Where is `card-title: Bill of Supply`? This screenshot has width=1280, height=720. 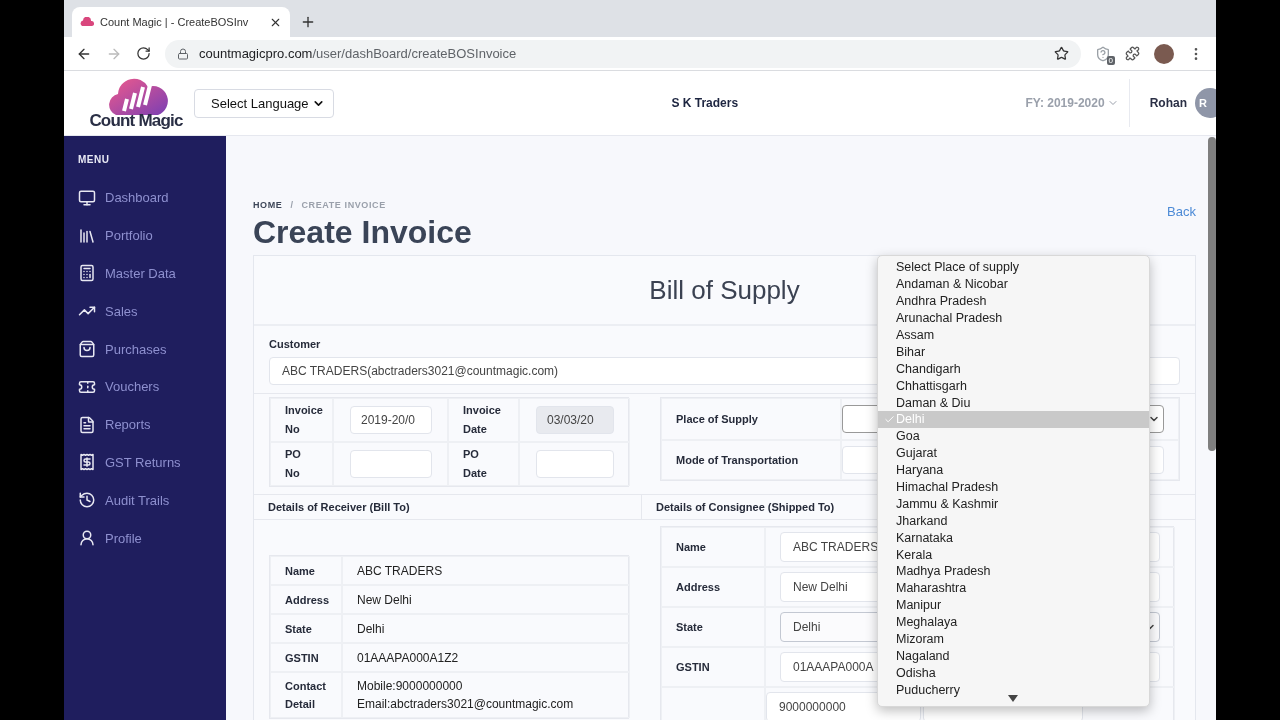 card-title: Bill of Supply is located at coordinates (724, 290).